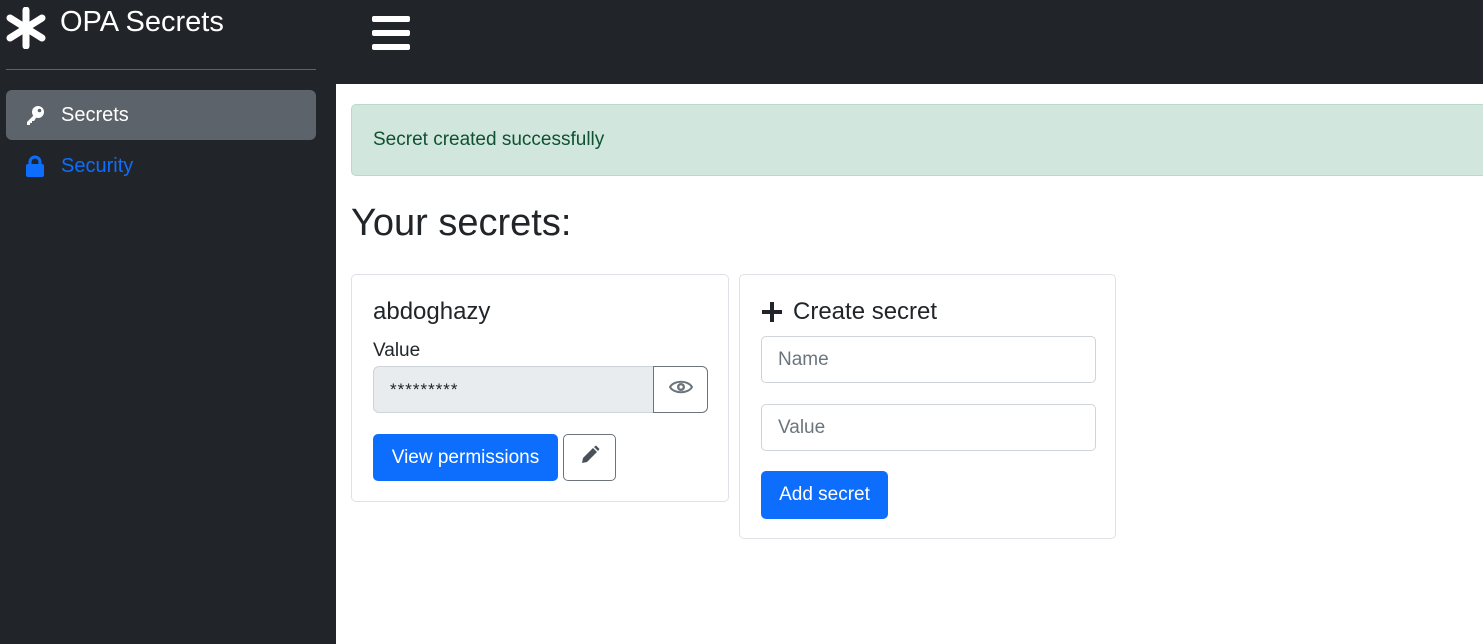 This screenshot has height=644, width=1483. I want to click on edit-secret-button, so click(589, 457).